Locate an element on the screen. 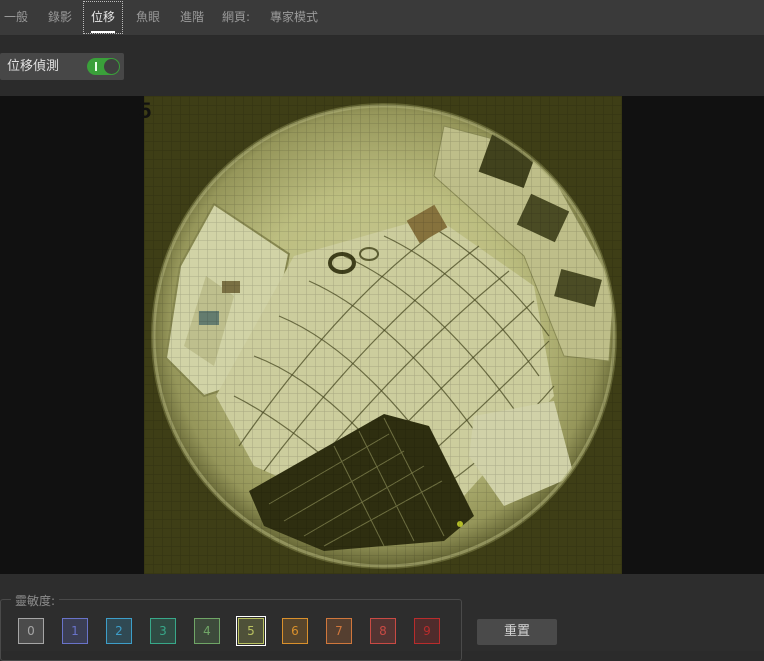  motion-detection-row: 位移偵測 is located at coordinates (62, 66).